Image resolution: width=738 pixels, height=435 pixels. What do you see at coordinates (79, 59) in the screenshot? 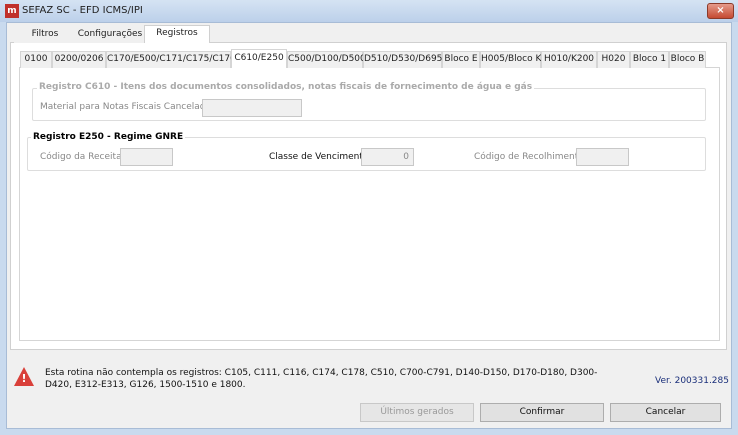
I see `subtab-0200-0206: 0200/0206` at bounding box center [79, 59].